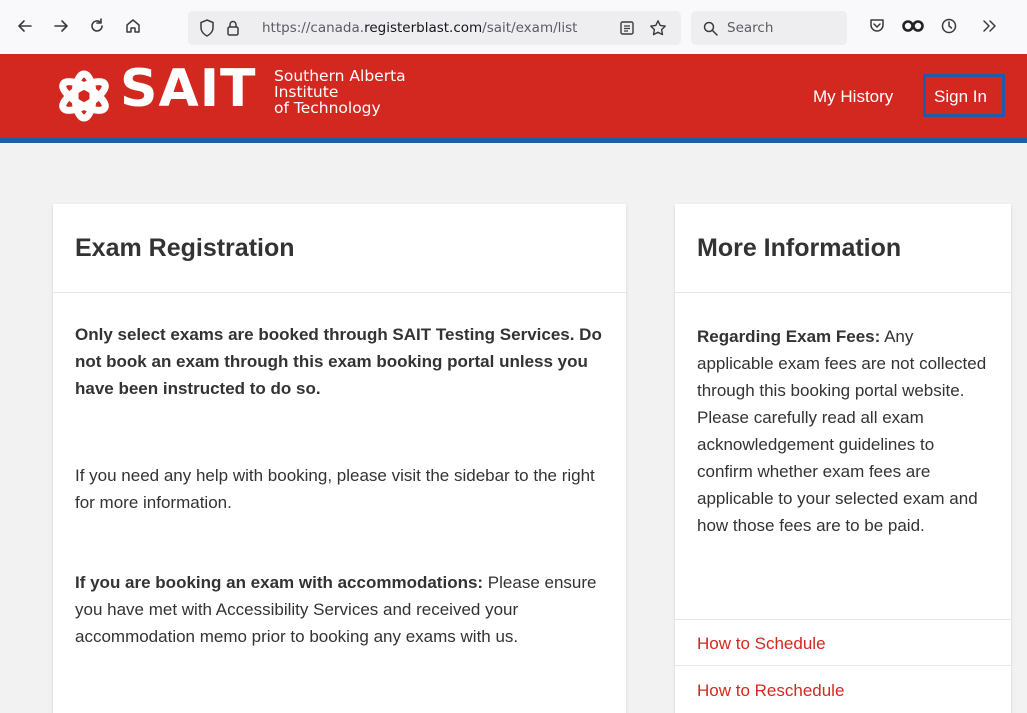 This screenshot has height=713, width=1027. I want to click on sait-logo-mark-icon, so click(84, 96).